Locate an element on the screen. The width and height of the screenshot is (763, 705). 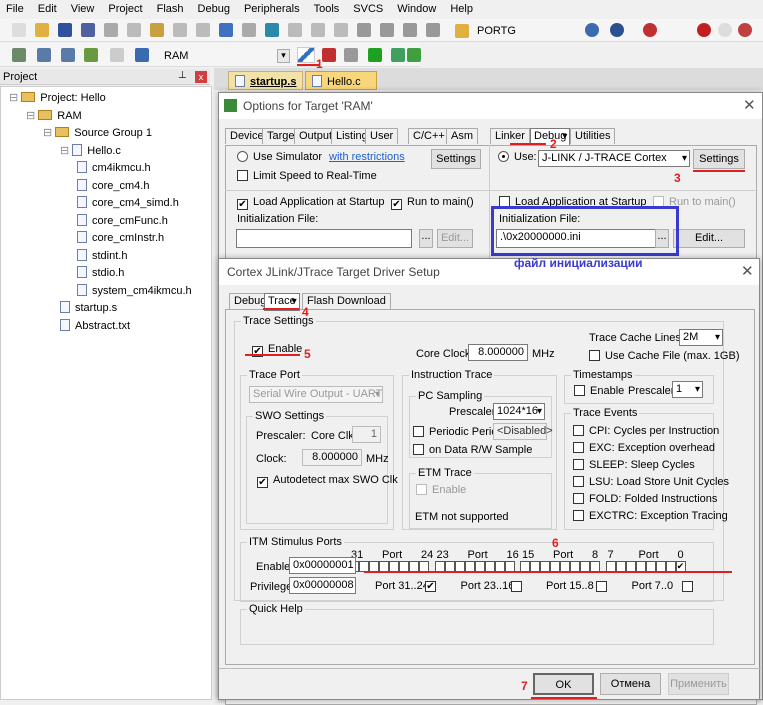
download-icon is located at coordinates (142, 55).